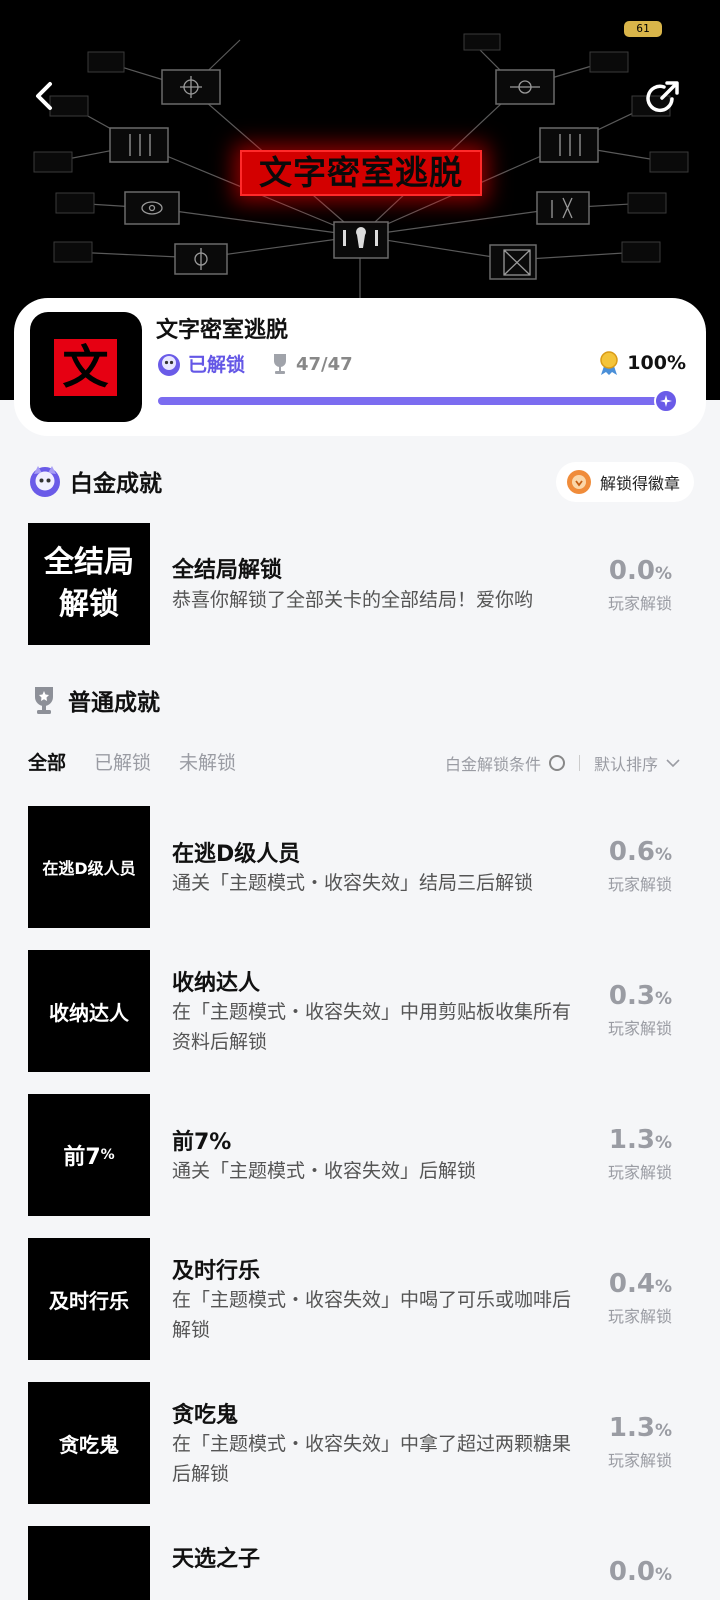 The height and width of the screenshot is (1600, 720). I want to click on thumbnail-text-line1: 全结局, so click(89, 562).